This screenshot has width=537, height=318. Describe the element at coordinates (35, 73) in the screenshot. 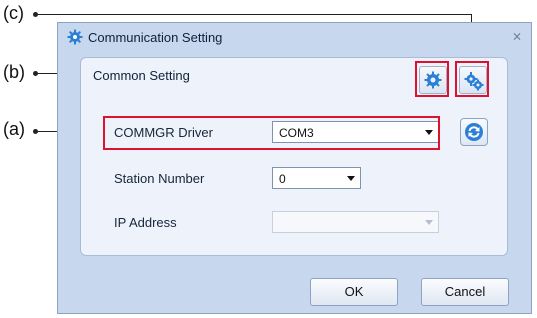

I see `leader-dot-b` at that location.